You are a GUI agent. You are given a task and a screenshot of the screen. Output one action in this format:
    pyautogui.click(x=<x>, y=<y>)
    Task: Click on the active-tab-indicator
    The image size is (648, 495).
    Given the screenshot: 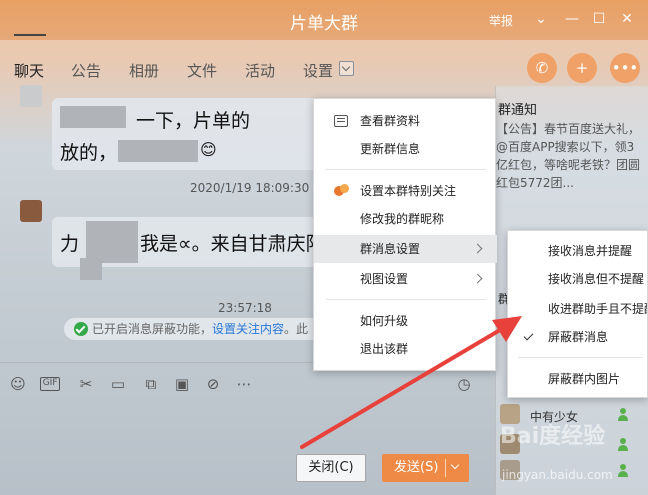 What is the action you would take?
    pyautogui.click(x=30, y=35)
    